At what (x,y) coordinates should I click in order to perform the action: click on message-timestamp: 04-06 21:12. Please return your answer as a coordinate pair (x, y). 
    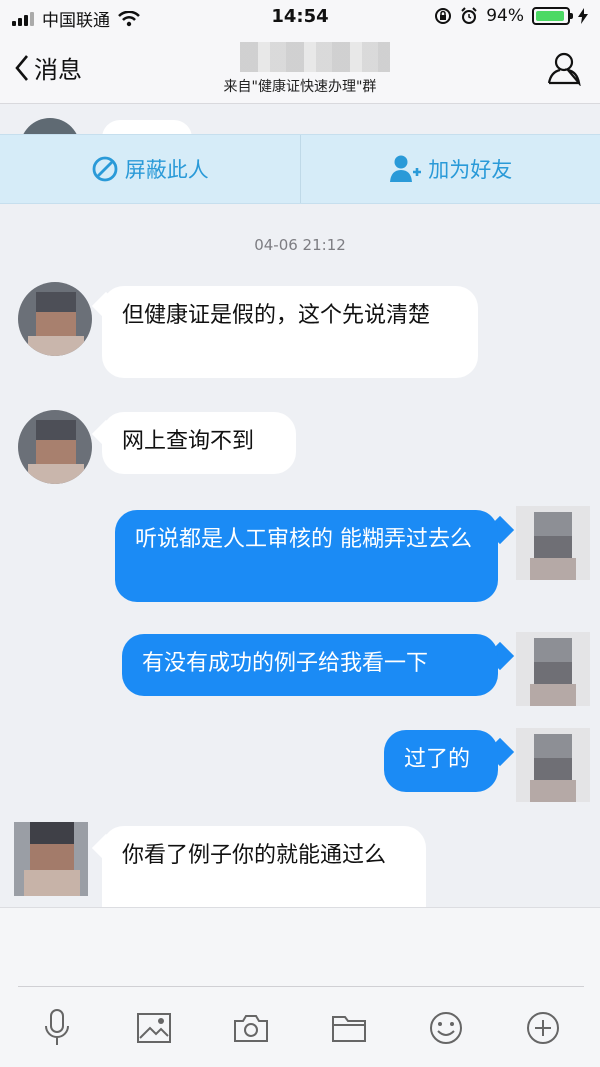
    Looking at the image, I should click on (300, 245).